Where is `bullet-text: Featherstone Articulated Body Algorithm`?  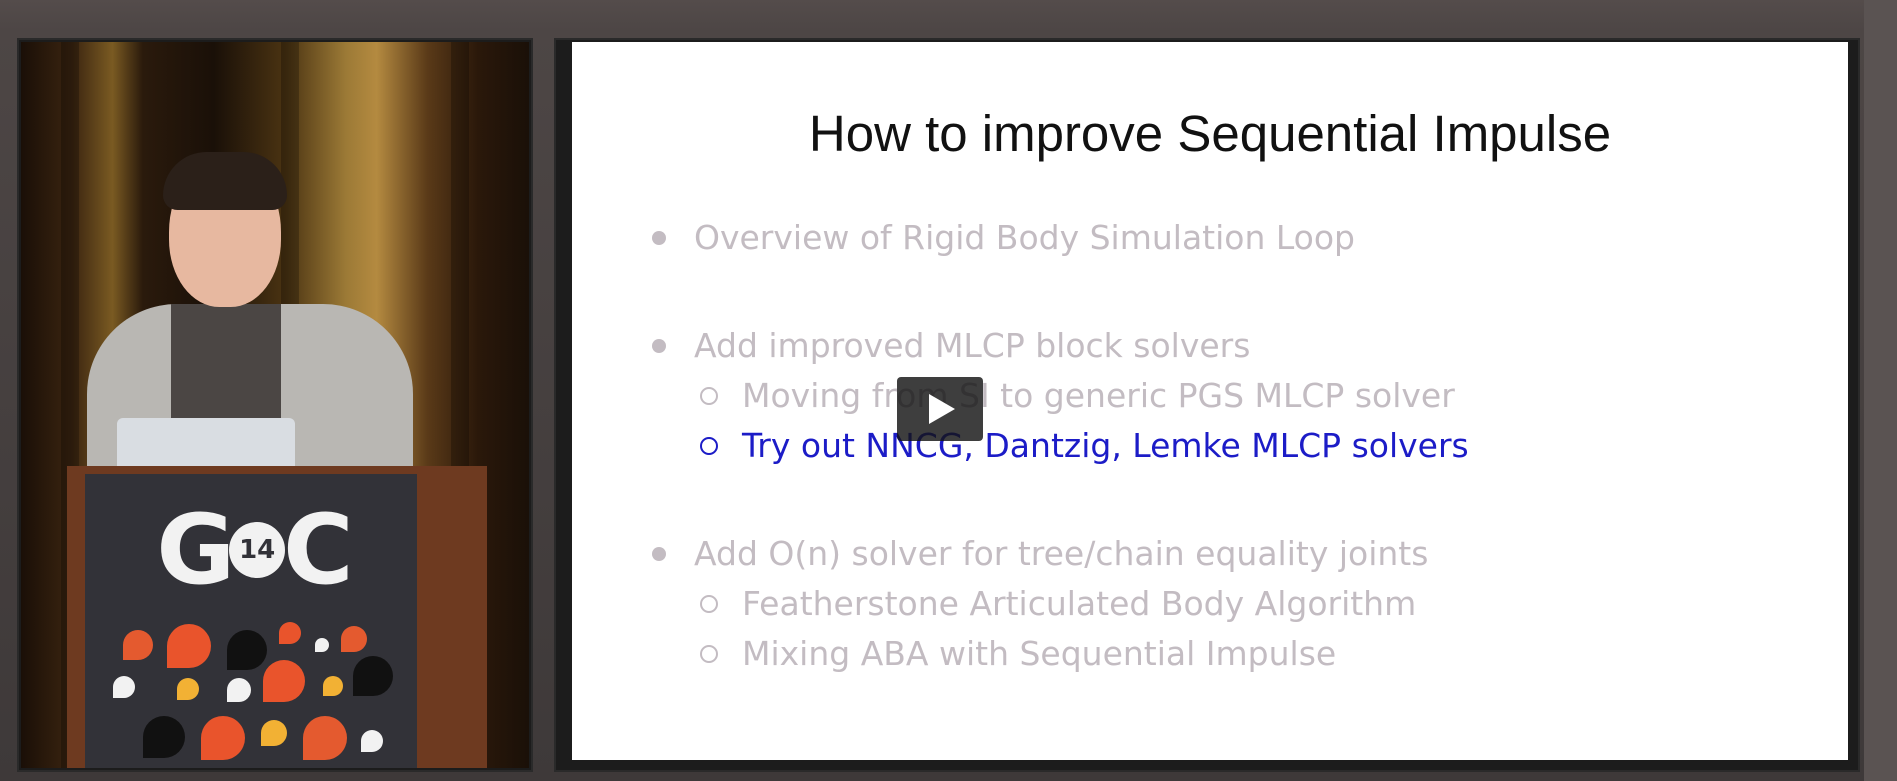 bullet-text: Featherstone Articulated Body Algorithm is located at coordinates (1079, 603).